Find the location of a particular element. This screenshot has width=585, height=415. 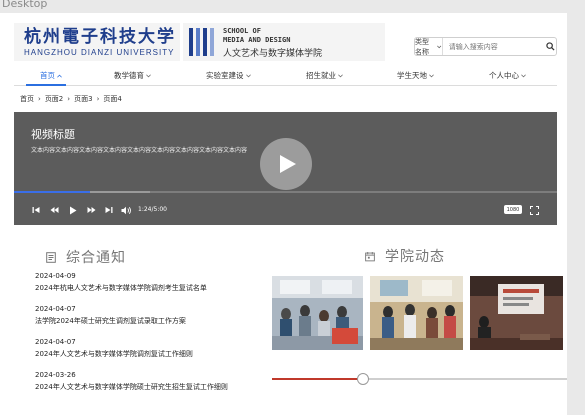

notice-headline: 2024年杭电人文艺术与数字媒体学院调剂考生复试名单 is located at coordinates (121, 288).